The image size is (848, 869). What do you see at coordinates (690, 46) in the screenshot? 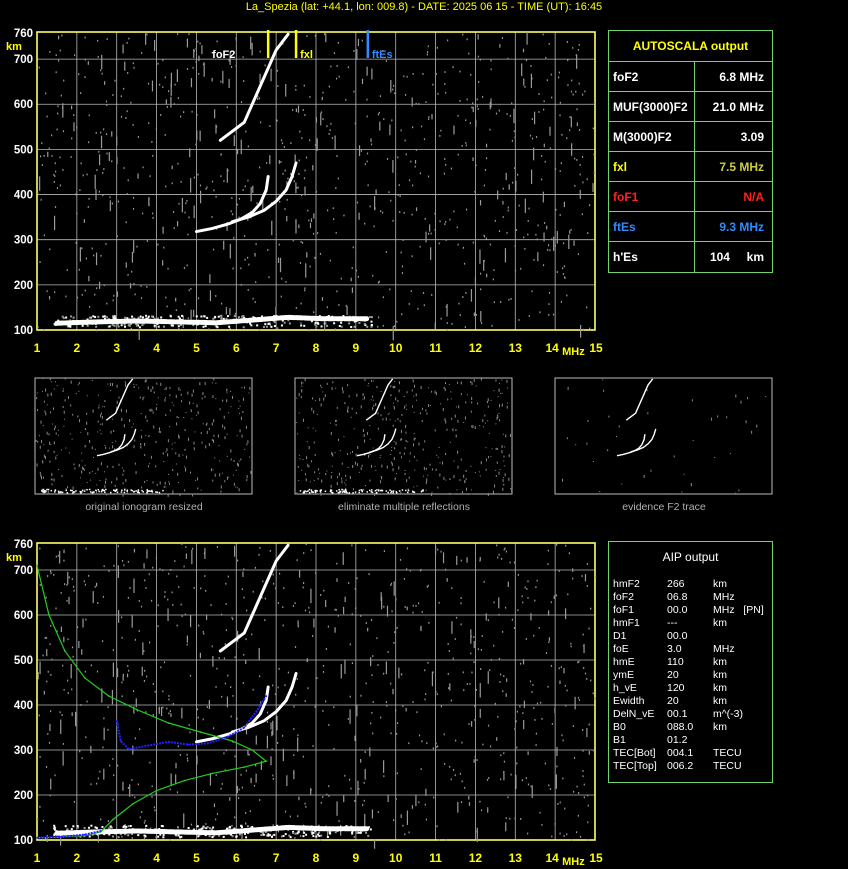
I see `autoscala-title: AUTOSCALA output` at bounding box center [690, 46].